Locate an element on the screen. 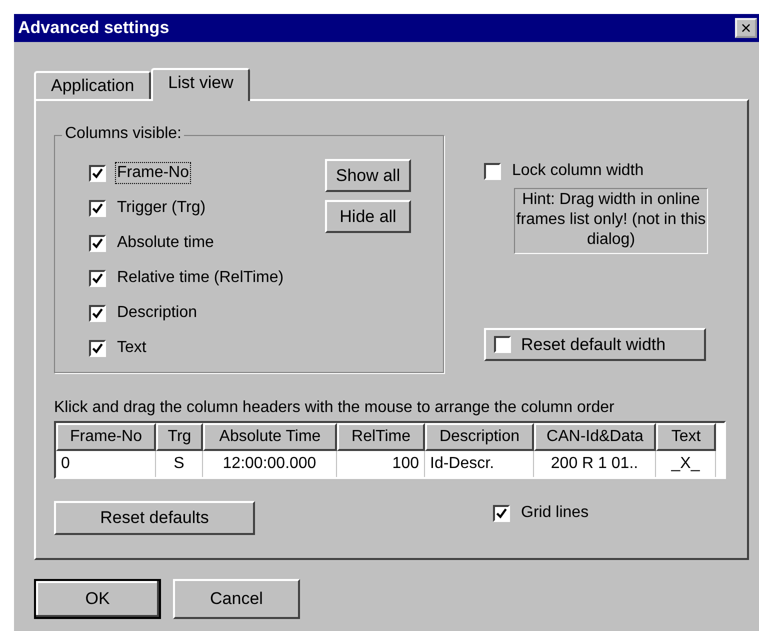 This screenshot has width=759, height=631. window-title: Advanced settings is located at coordinates (94, 28).